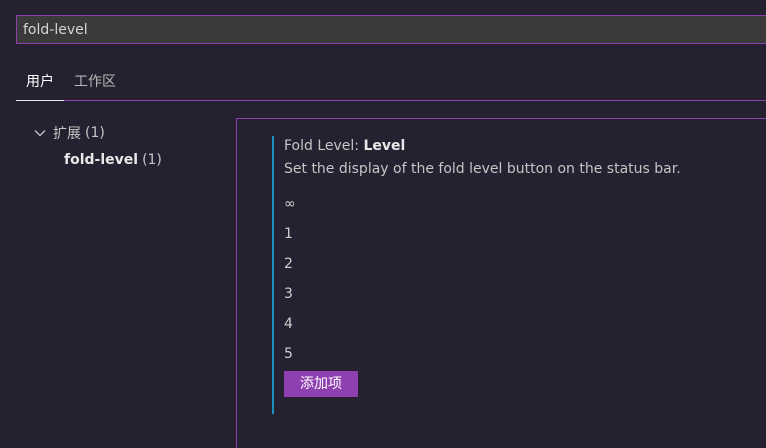 This screenshot has height=448, width=766. I want to click on chevron-down-icon, so click(40, 133).